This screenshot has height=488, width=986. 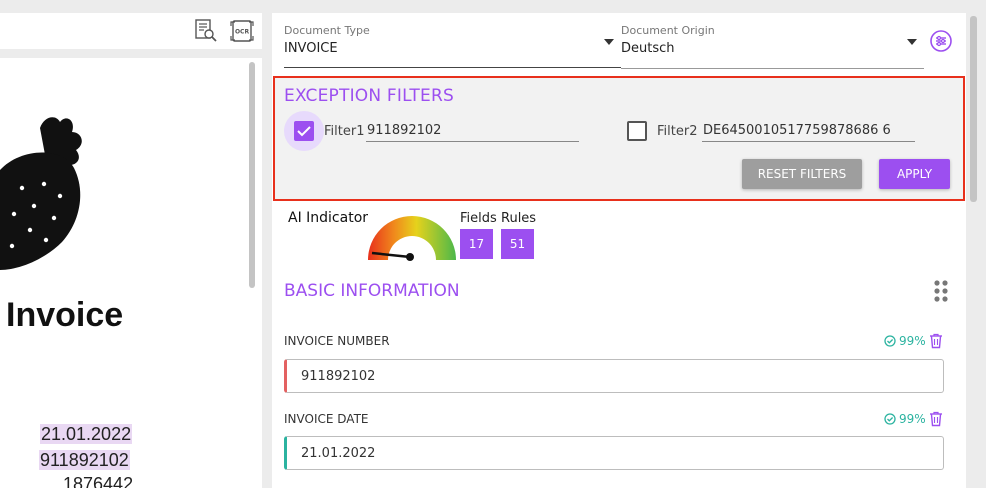 What do you see at coordinates (344, 131) in the screenshot?
I see `filter1-label: Filter1` at bounding box center [344, 131].